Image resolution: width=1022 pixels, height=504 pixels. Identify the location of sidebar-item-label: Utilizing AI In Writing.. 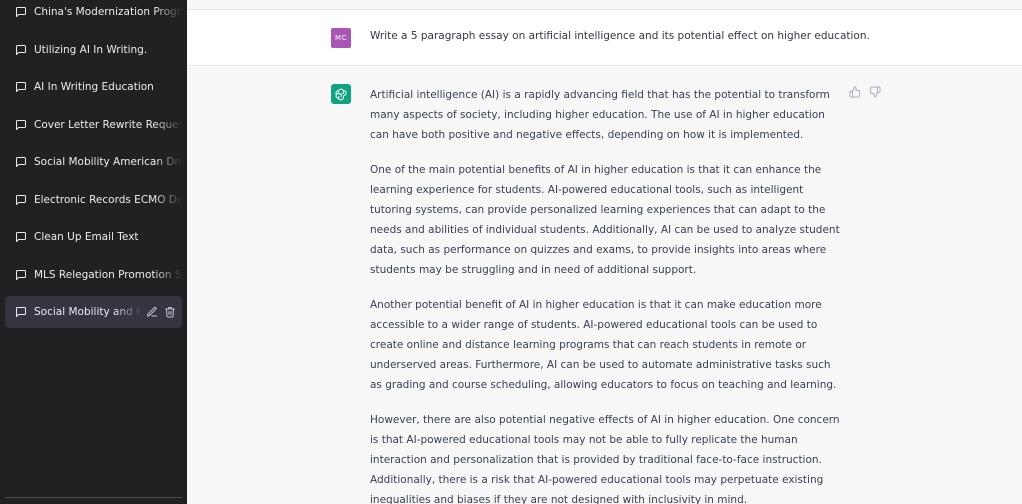
(108, 50).